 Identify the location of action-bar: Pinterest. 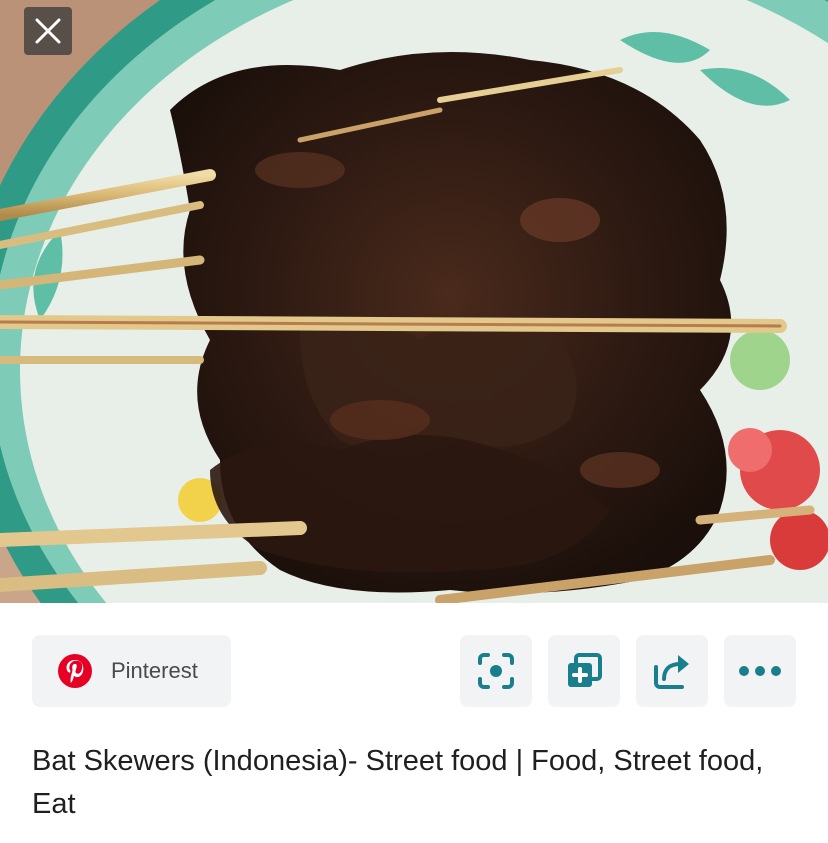
(414, 671).